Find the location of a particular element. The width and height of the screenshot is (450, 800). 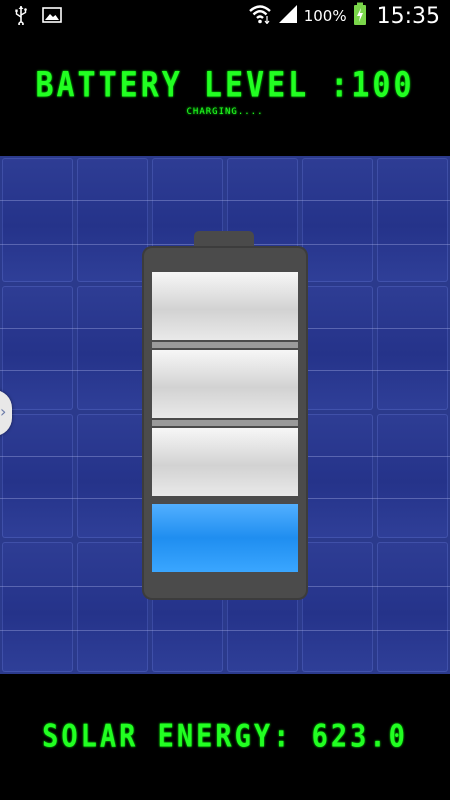

chevron-right-icon: › is located at coordinates (3, 411).